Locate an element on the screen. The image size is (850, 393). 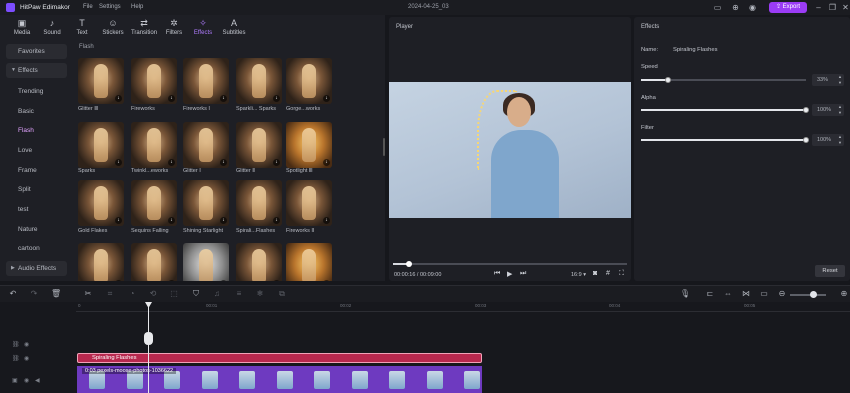
tool-media: ▣ Media is located at coordinates (22, 27).